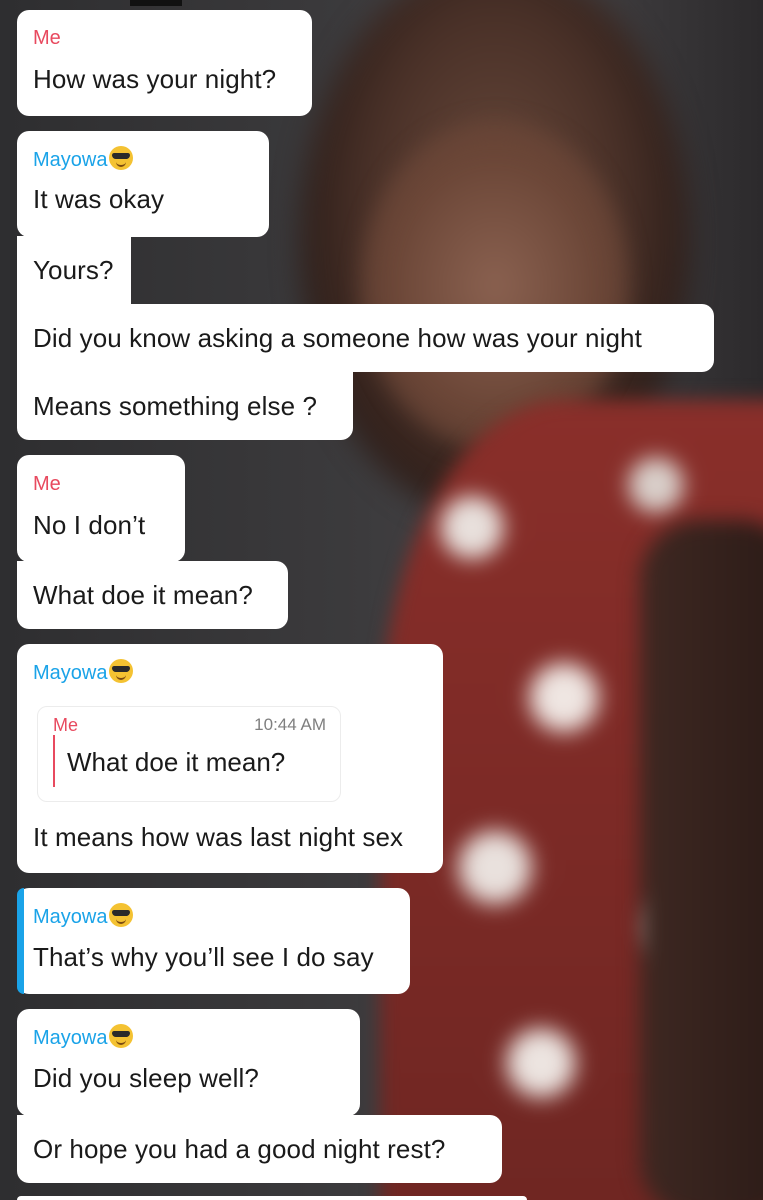  I want to click on quote-bar, so click(54, 761).